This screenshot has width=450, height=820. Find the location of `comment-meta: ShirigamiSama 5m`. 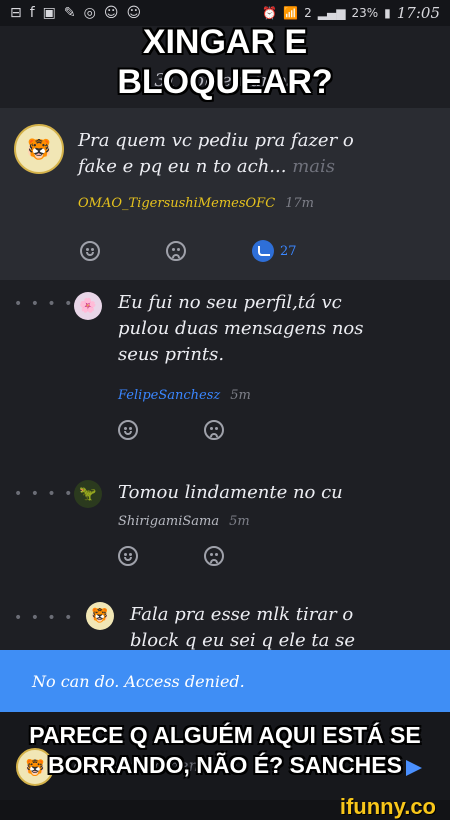

comment-meta: ShirigamiSama 5m is located at coordinates (184, 521).